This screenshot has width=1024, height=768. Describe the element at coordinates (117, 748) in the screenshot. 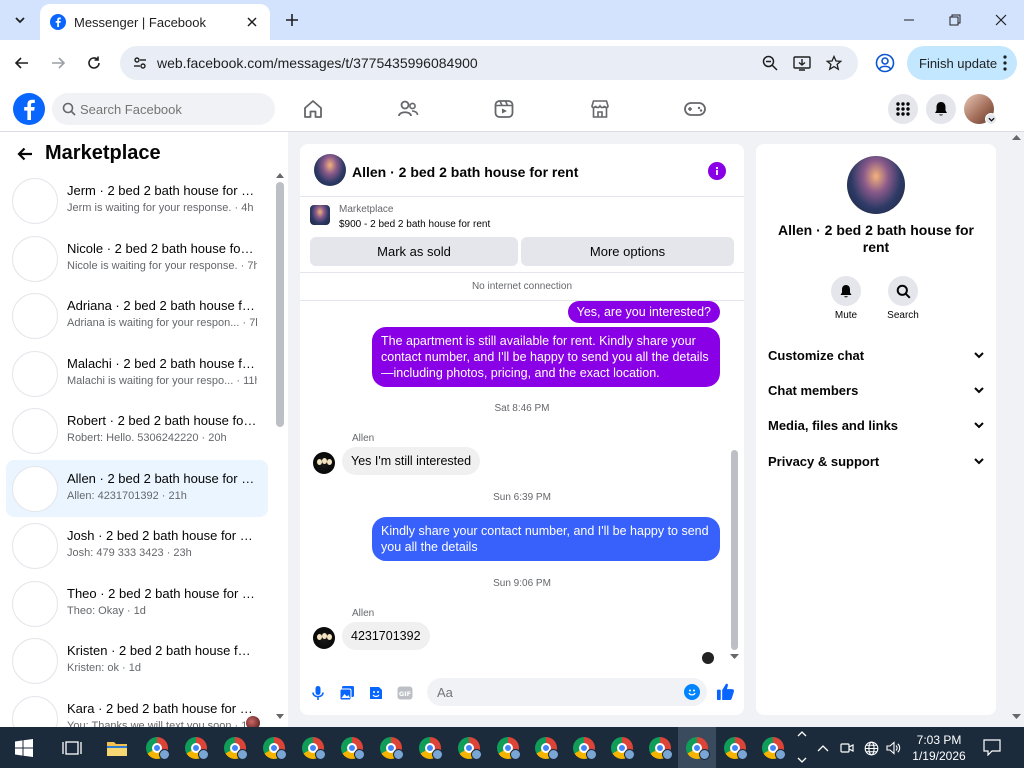

I see `file-explorer-button` at that location.